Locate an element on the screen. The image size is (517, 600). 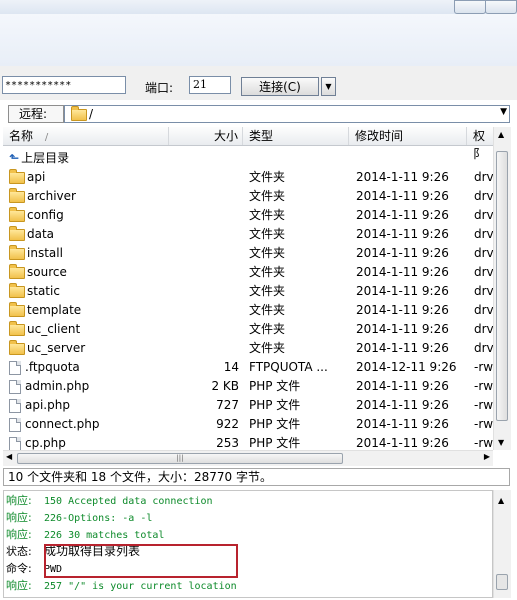
log-label: 状态: is located at coordinates (19, 551).